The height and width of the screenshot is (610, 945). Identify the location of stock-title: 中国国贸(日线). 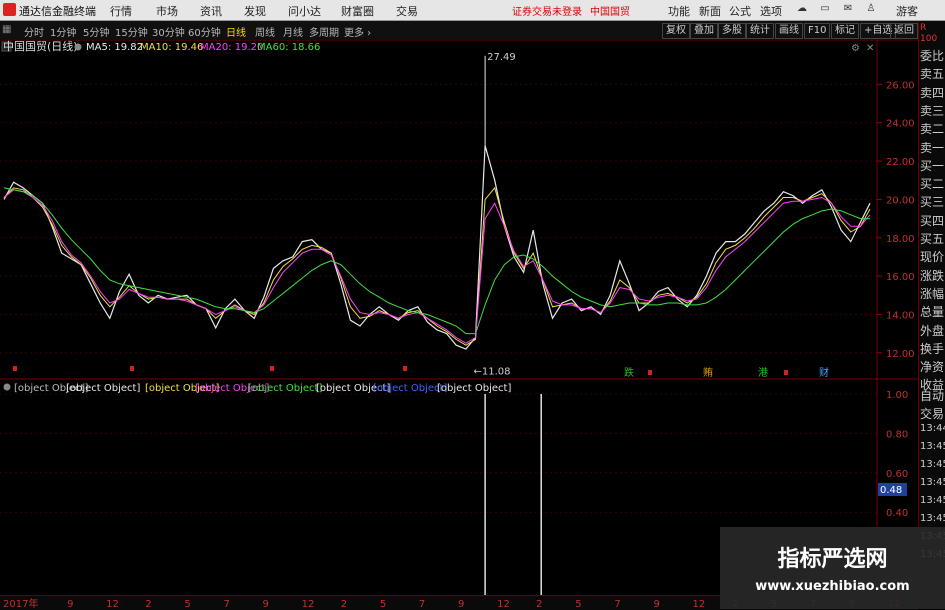
(40, 46).